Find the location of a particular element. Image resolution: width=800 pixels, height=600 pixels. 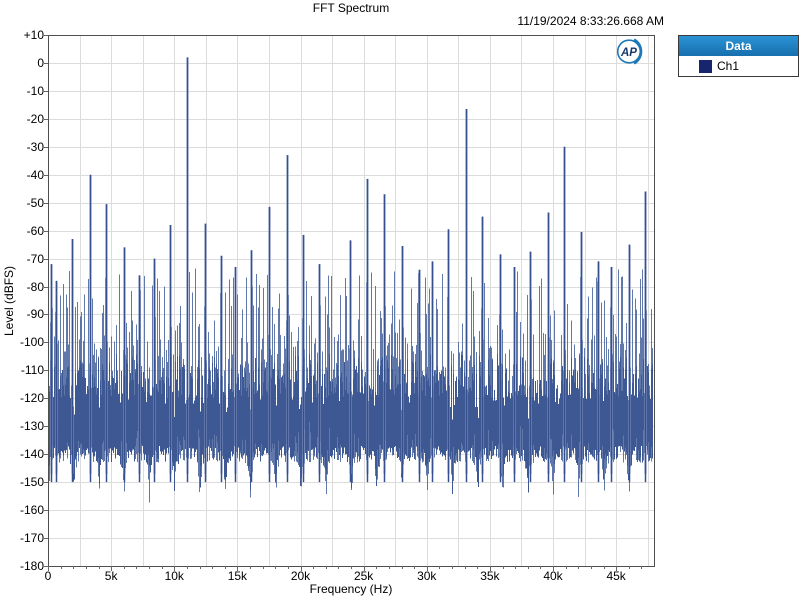

y-tick-label: -140 is located at coordinates (31, 454).